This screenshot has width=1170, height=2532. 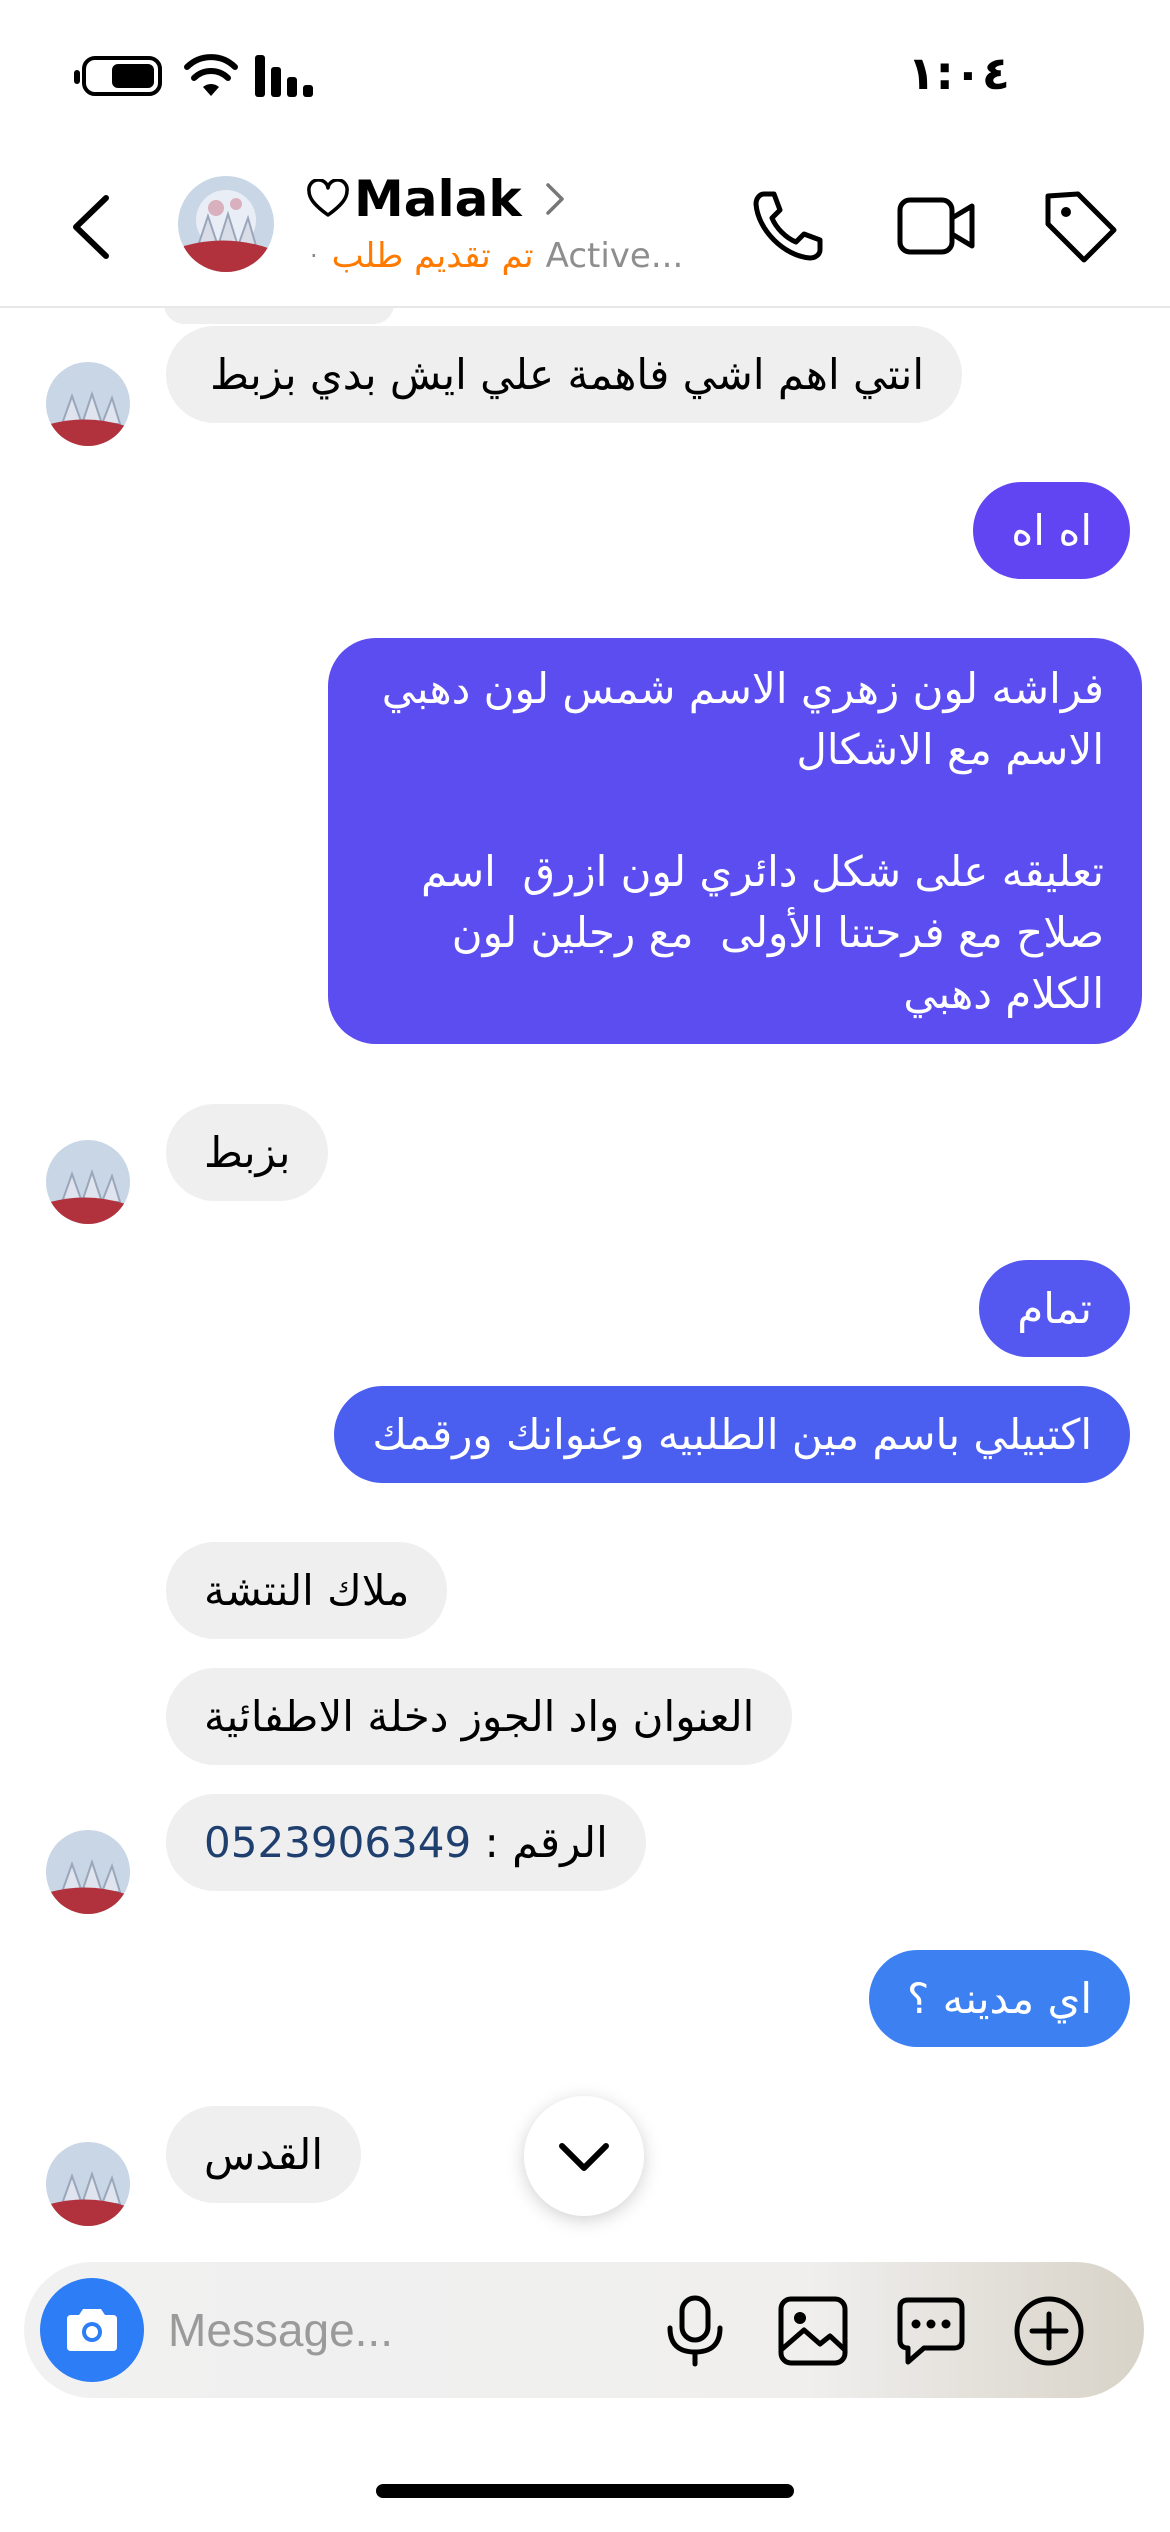 What do you see at coordinates (95, 227) in the screenshot?
I see `back-chevron-icon` at bounding box center [95, 227].